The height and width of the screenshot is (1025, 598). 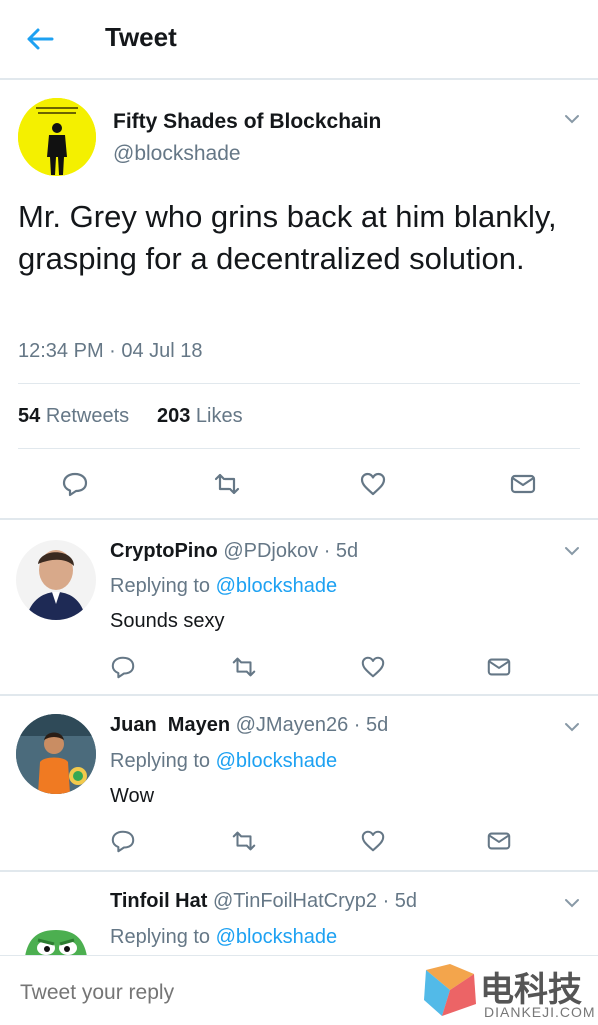 I want to click on reply-header: Tinfoil Hat @TinFoilHatCryp2 · 5d, so click(x=263, y=901).